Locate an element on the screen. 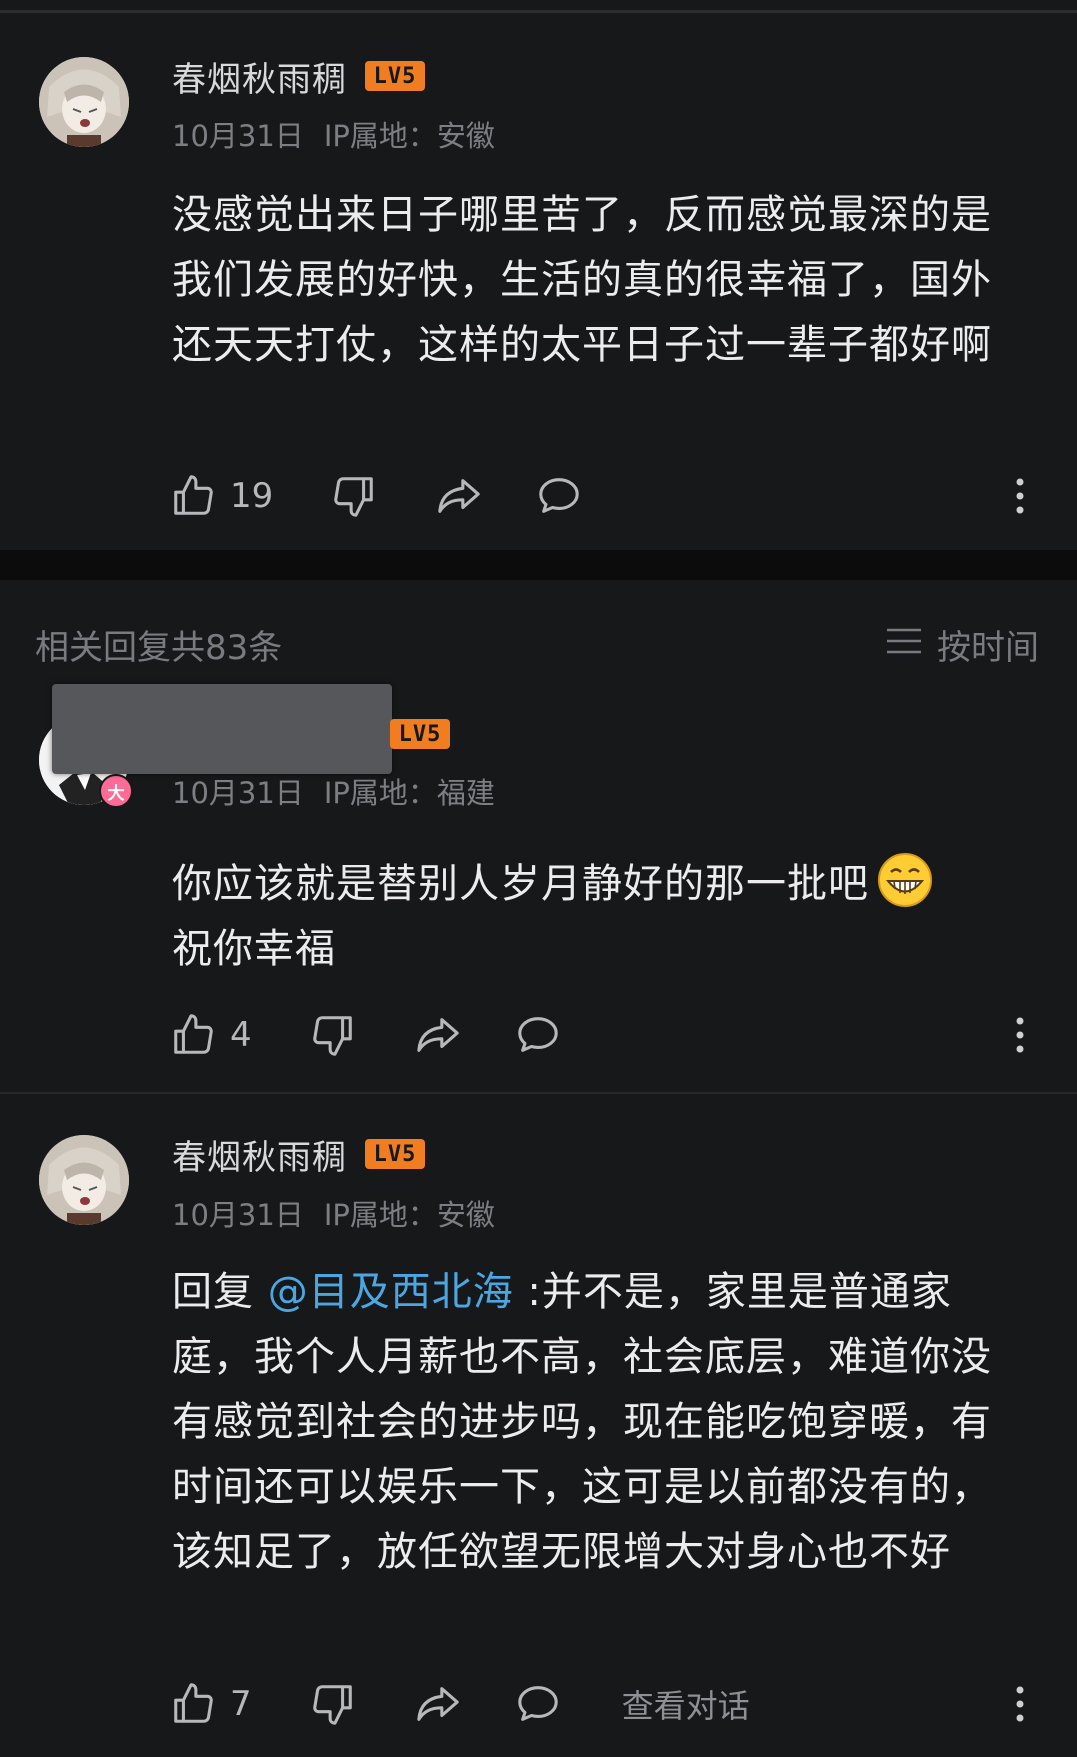  user-mention-link: @目及西北海 is located at coordinates (391, 1292).